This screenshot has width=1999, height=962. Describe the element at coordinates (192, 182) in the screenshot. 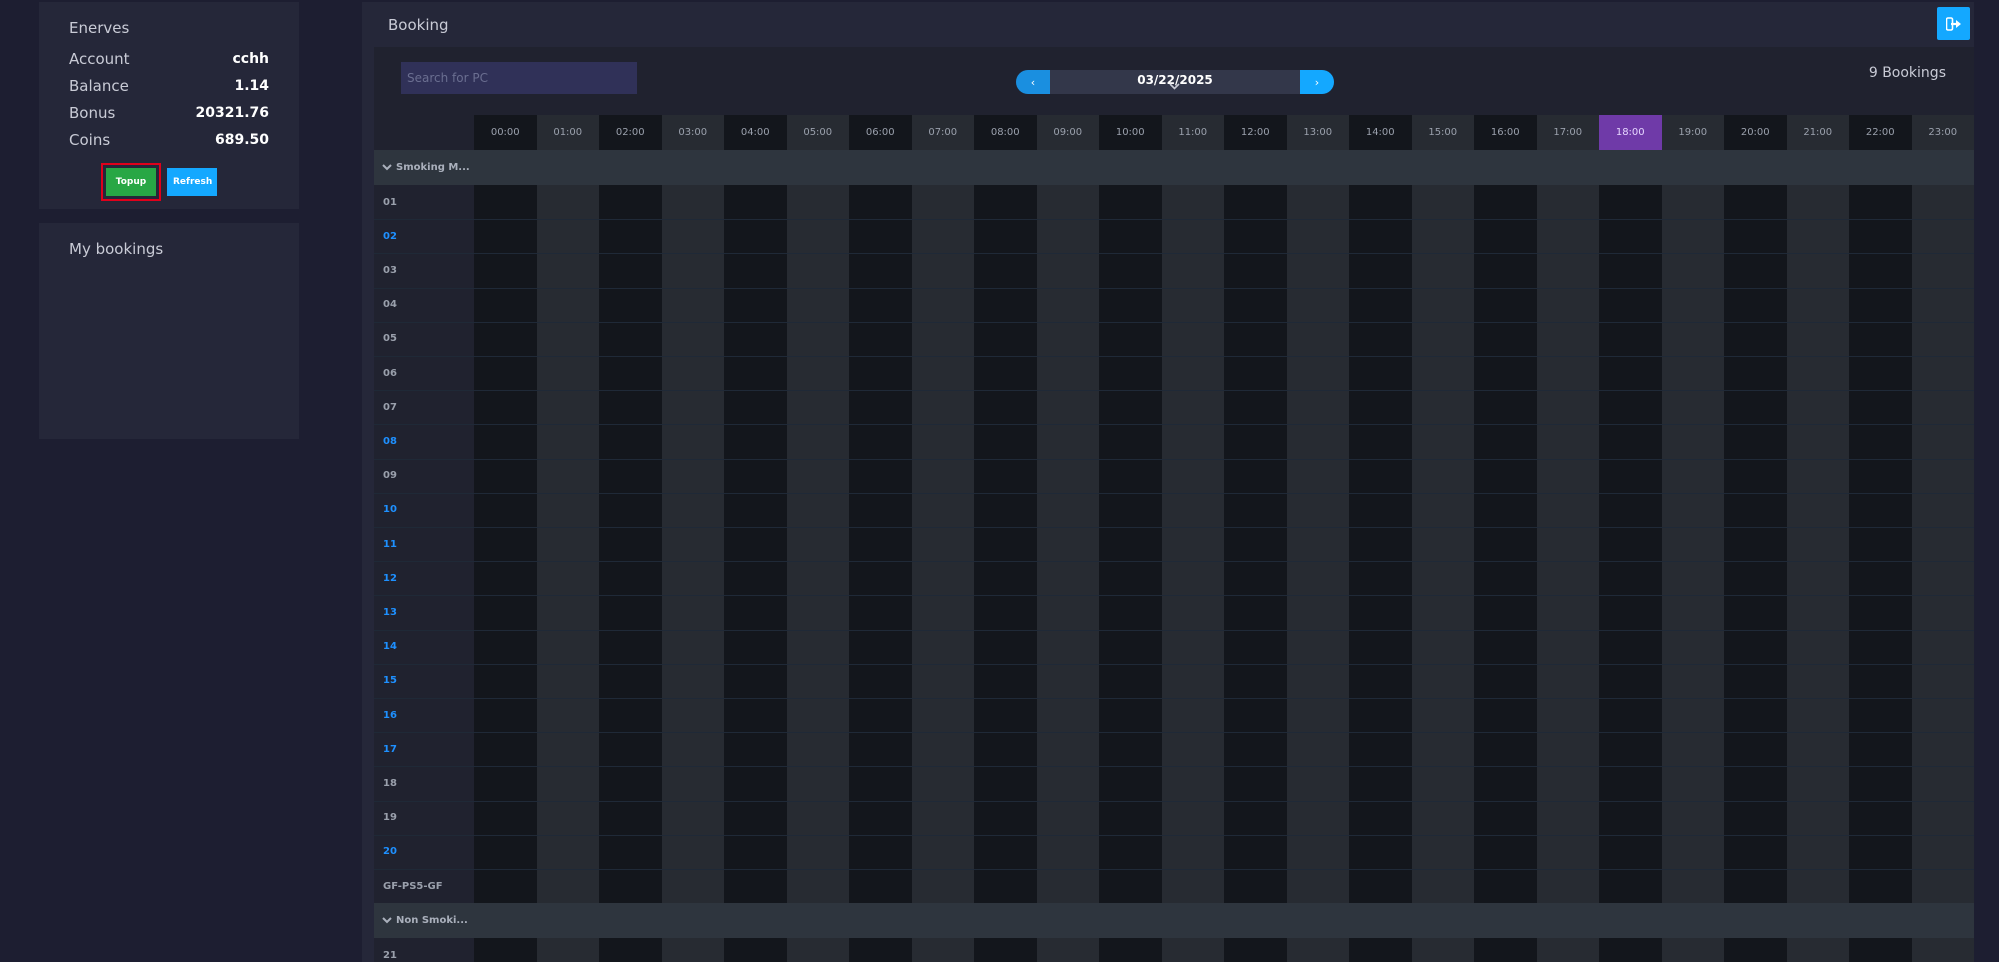

I see `refresh-button: Refresh` at that location.